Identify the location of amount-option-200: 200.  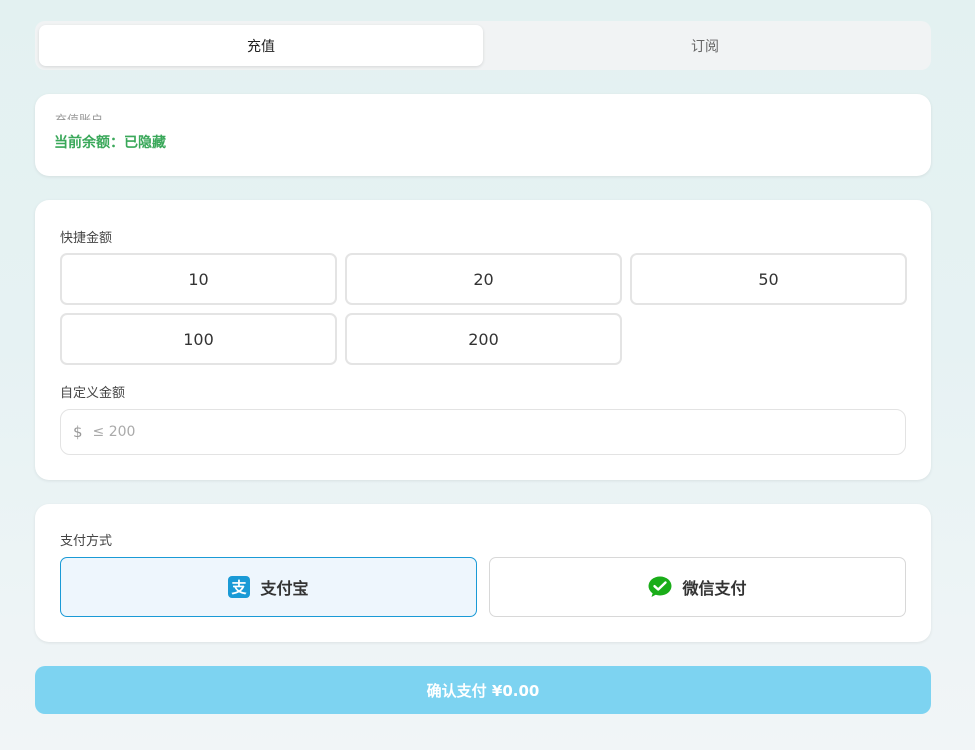
(483, 339).